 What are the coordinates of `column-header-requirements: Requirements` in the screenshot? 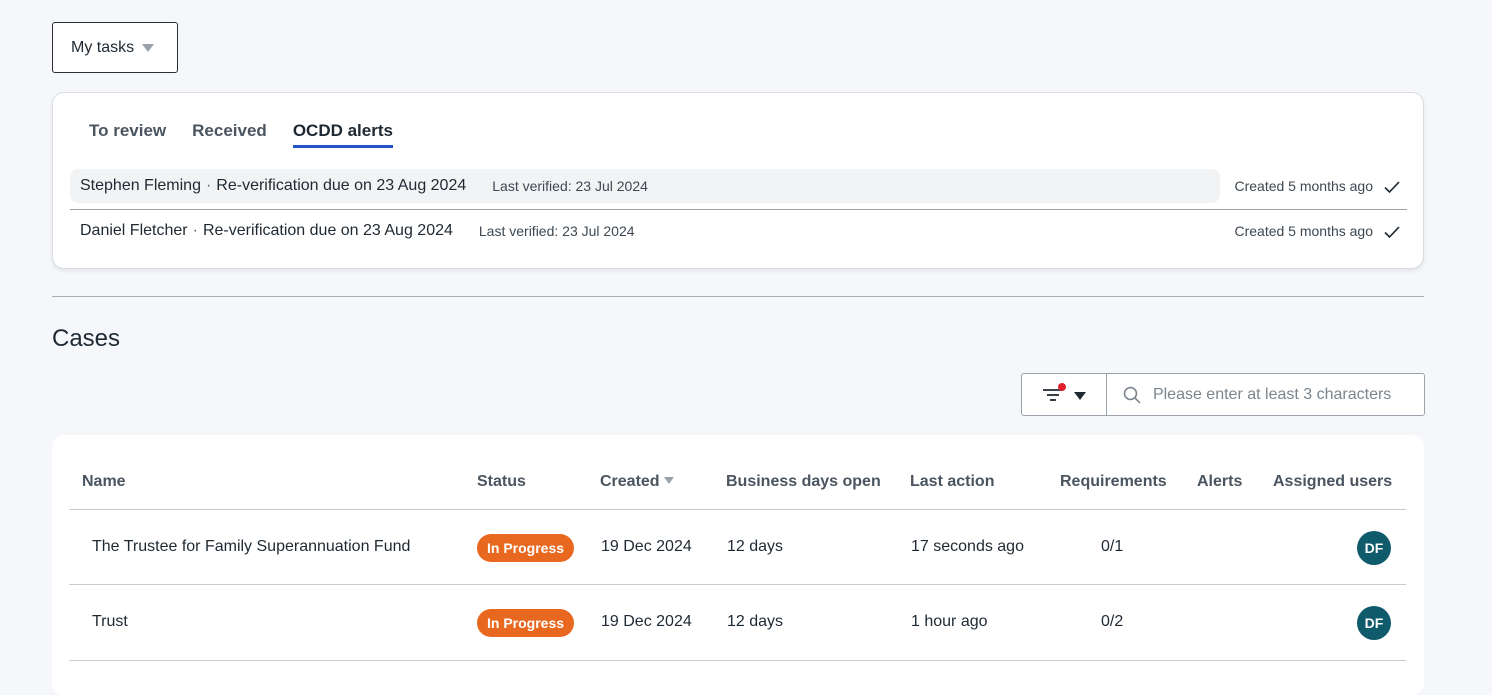 It's located at (1113, 482).